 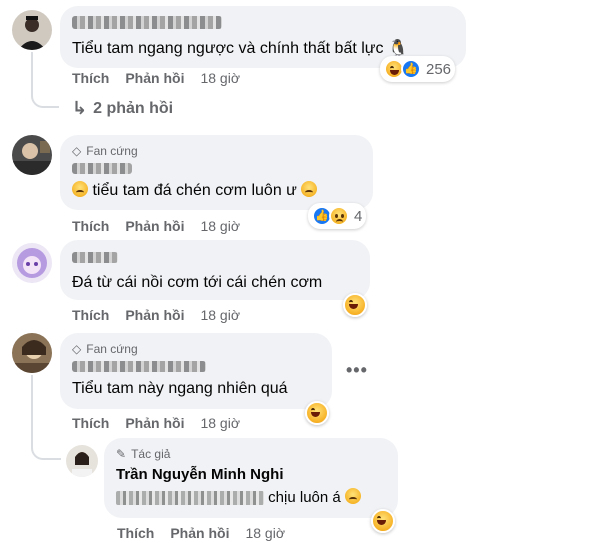 What do you see at coordinates (216, 190) in the screenshot?
I see `comment-text: tiểu tam đá chén cơm luôn ư` at bounding box center [216, 190].